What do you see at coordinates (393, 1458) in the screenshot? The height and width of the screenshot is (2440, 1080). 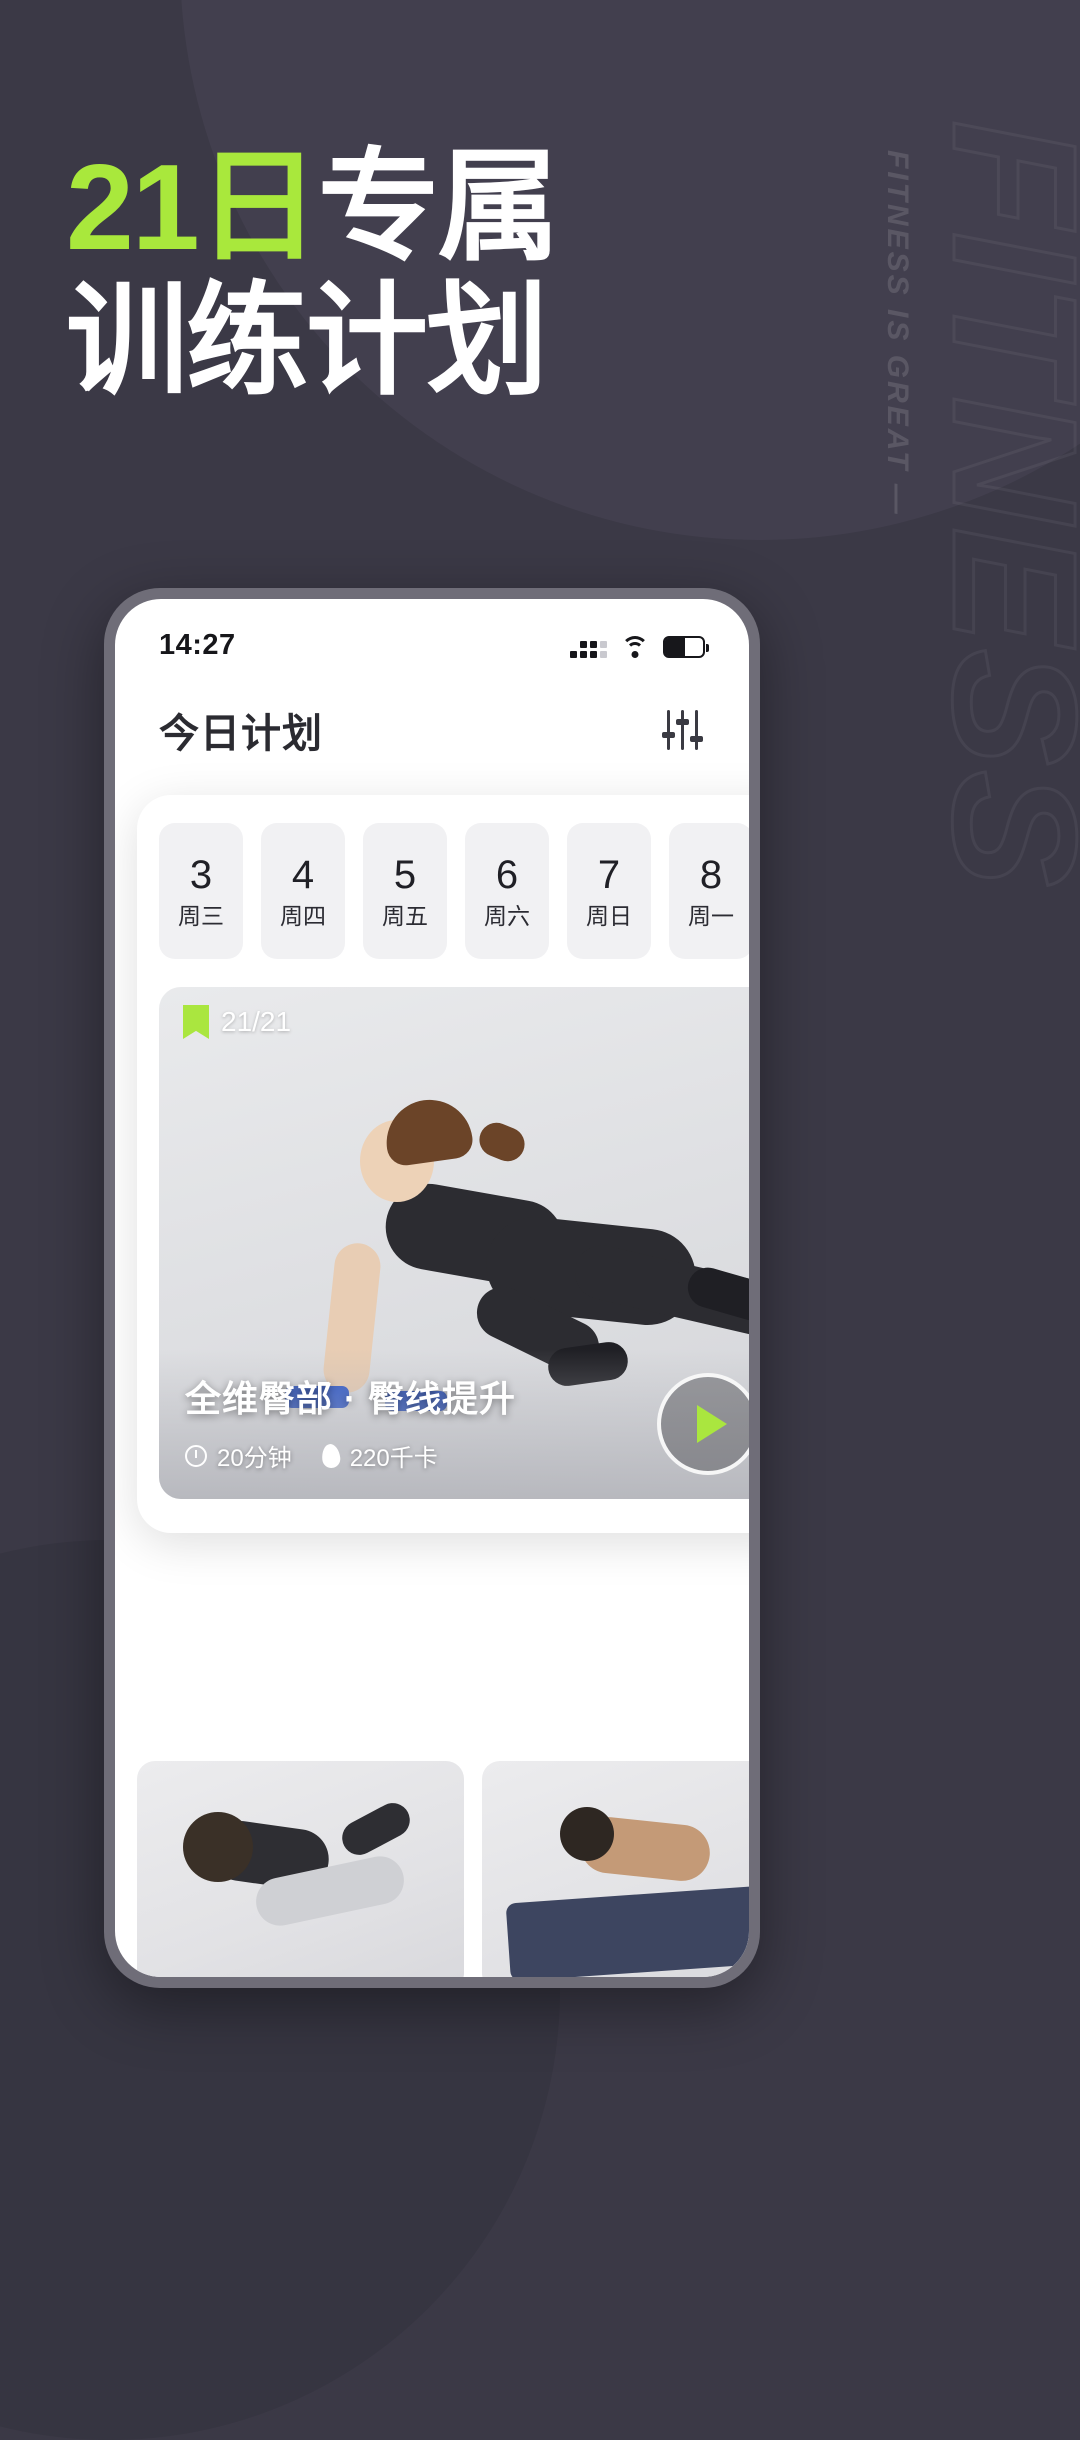 I see `calories-text: 220千卡` at bounding box center [393, 1458].